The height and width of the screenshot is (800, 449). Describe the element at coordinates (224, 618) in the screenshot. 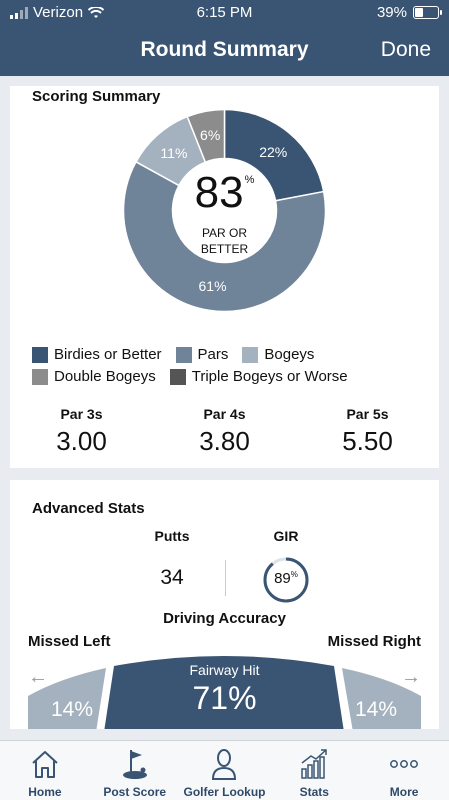

I see `driving-accuracy-title: Driving Accuracy` at that location.